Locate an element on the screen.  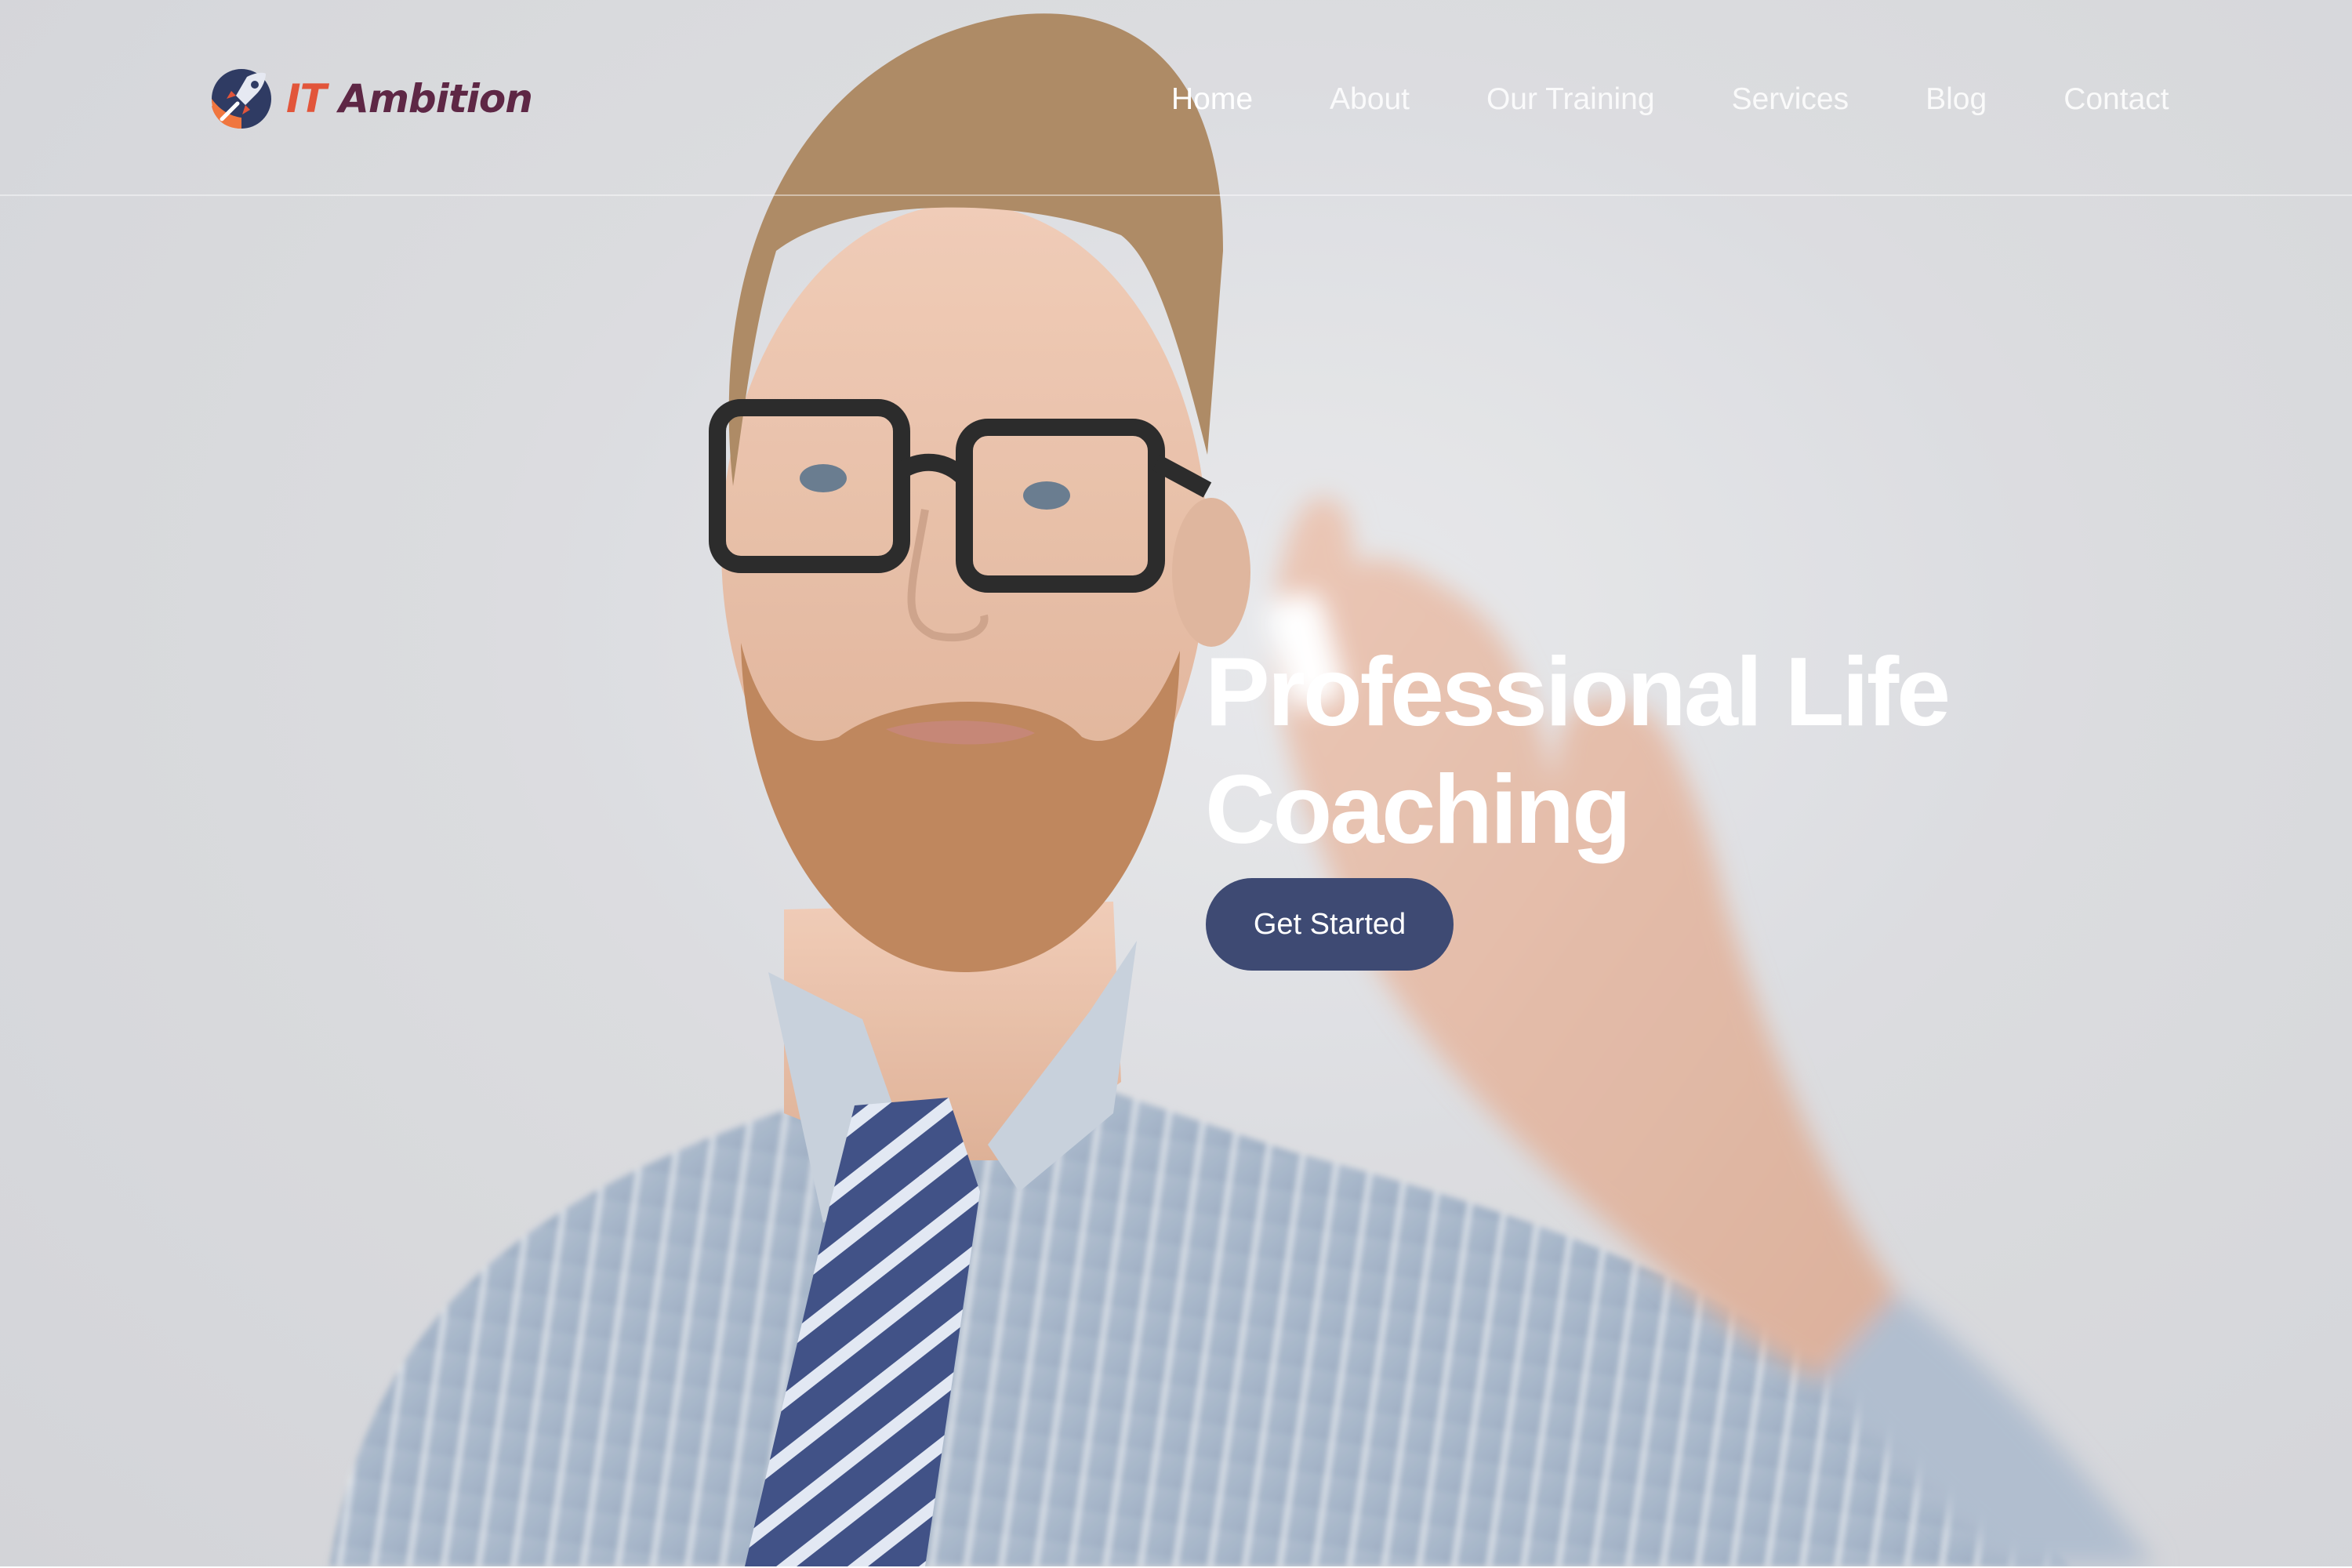
hero-title-line2: Coaching is located at coordinates (1418, 810).